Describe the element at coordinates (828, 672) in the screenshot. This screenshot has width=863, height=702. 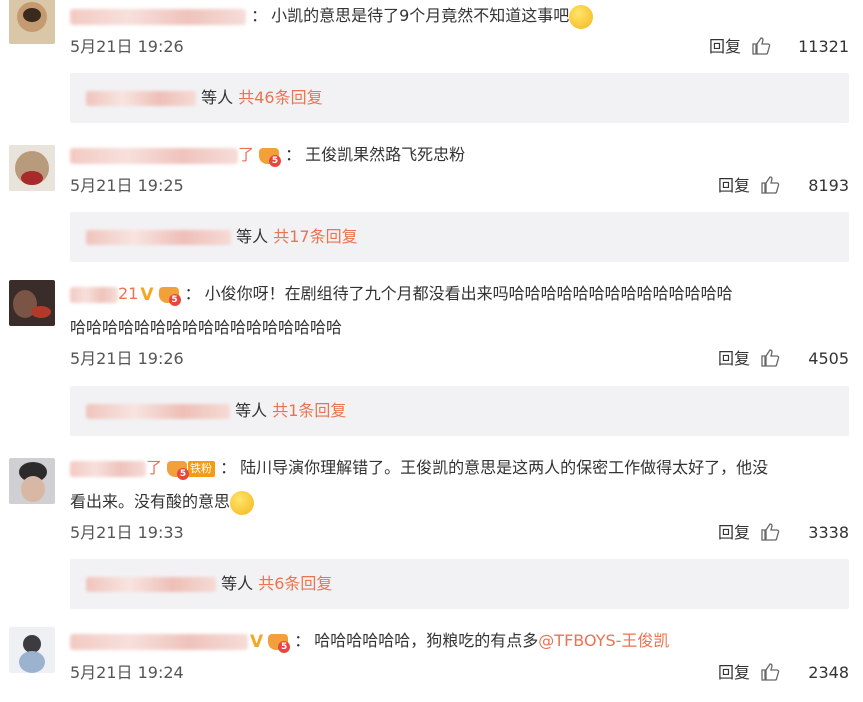
I see `like-count: 2348` at that location.